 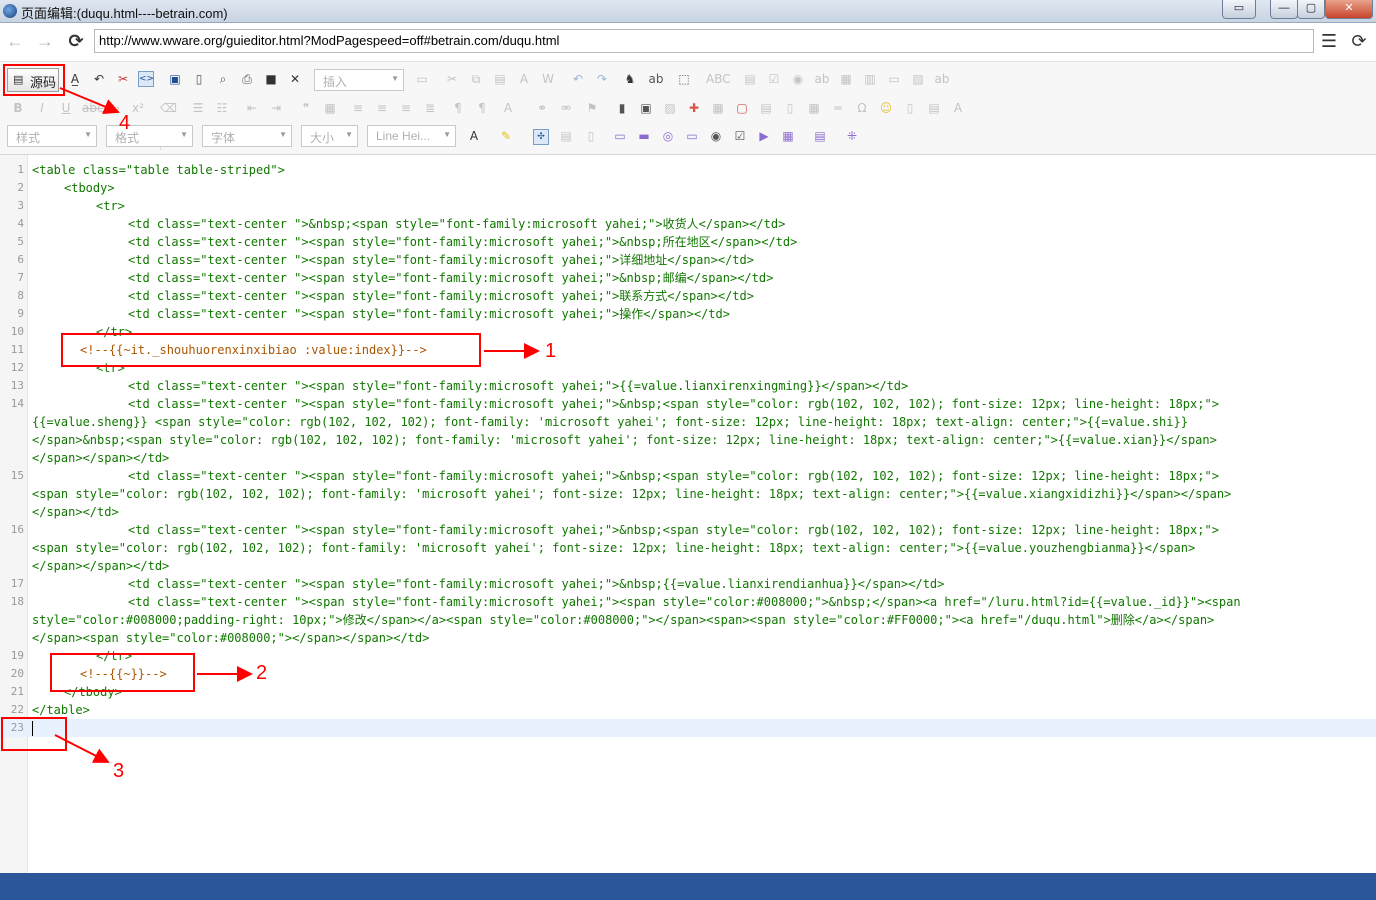 What do you see at coordinates (742, 108) in the screenshot?
I see `iframe-icon: ▢` at bounding box center [742, 108].